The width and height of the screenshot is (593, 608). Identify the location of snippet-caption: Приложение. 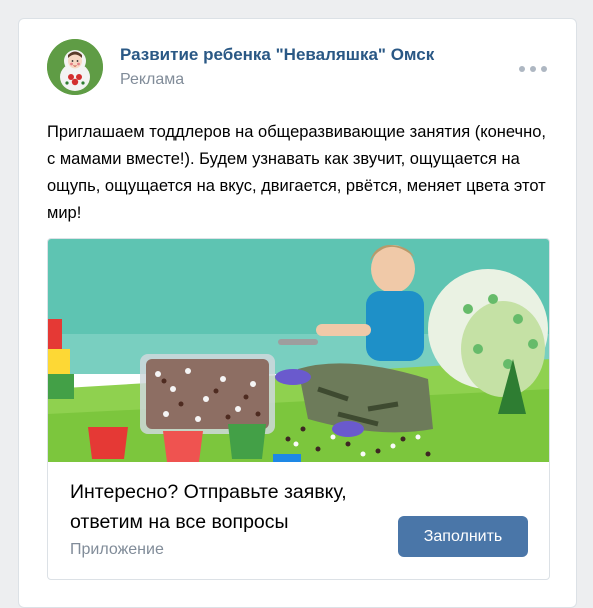
(117, 549).